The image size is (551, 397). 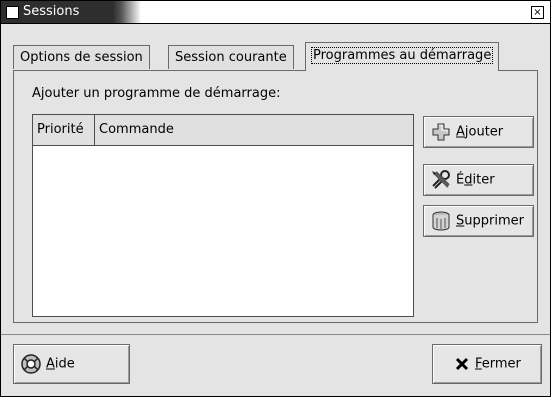 What do you see at coordinates (275, 334) in the screenshot?
I see `separator` at bounding box center [275, 334].